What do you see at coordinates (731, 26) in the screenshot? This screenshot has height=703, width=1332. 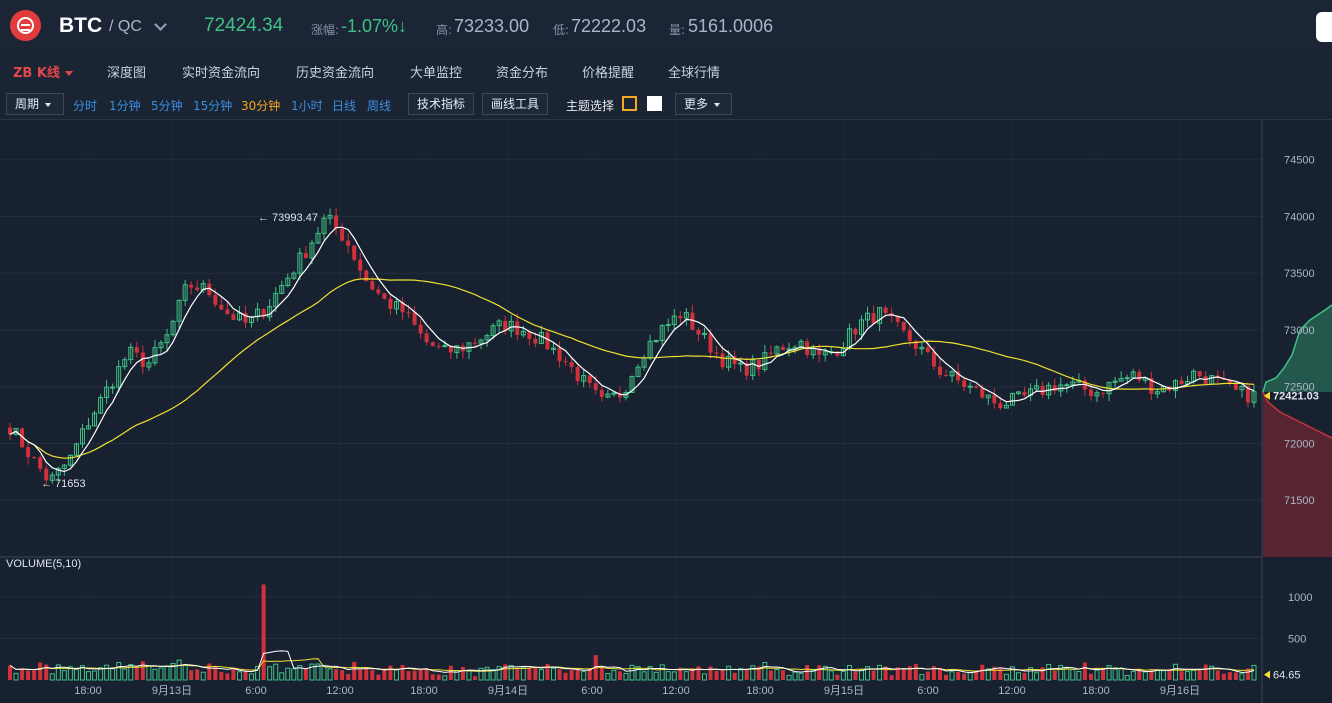 I see `volume-value: 5161.0006` at bounding box center [731, 26].